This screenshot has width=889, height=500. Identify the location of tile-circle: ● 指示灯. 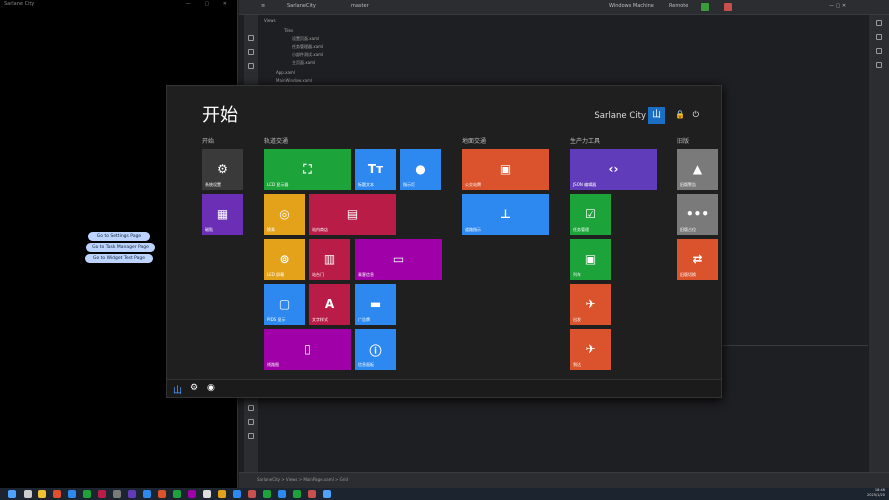
(420, 169).